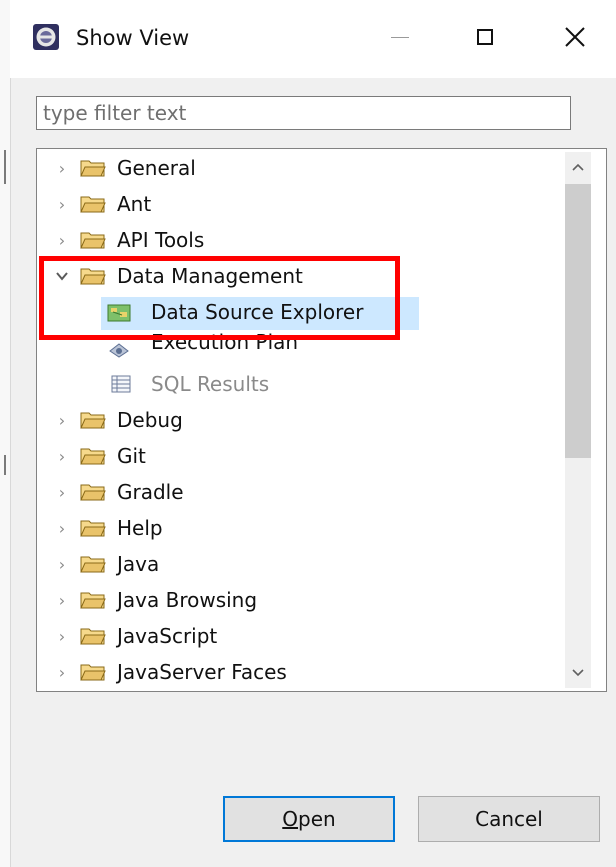 This screenshot has height=867, width=616. What do you see at coordinates (161, 240) in the screenshot?
I see `tree-item-label: API Tools` at bounding box center [161, 240].